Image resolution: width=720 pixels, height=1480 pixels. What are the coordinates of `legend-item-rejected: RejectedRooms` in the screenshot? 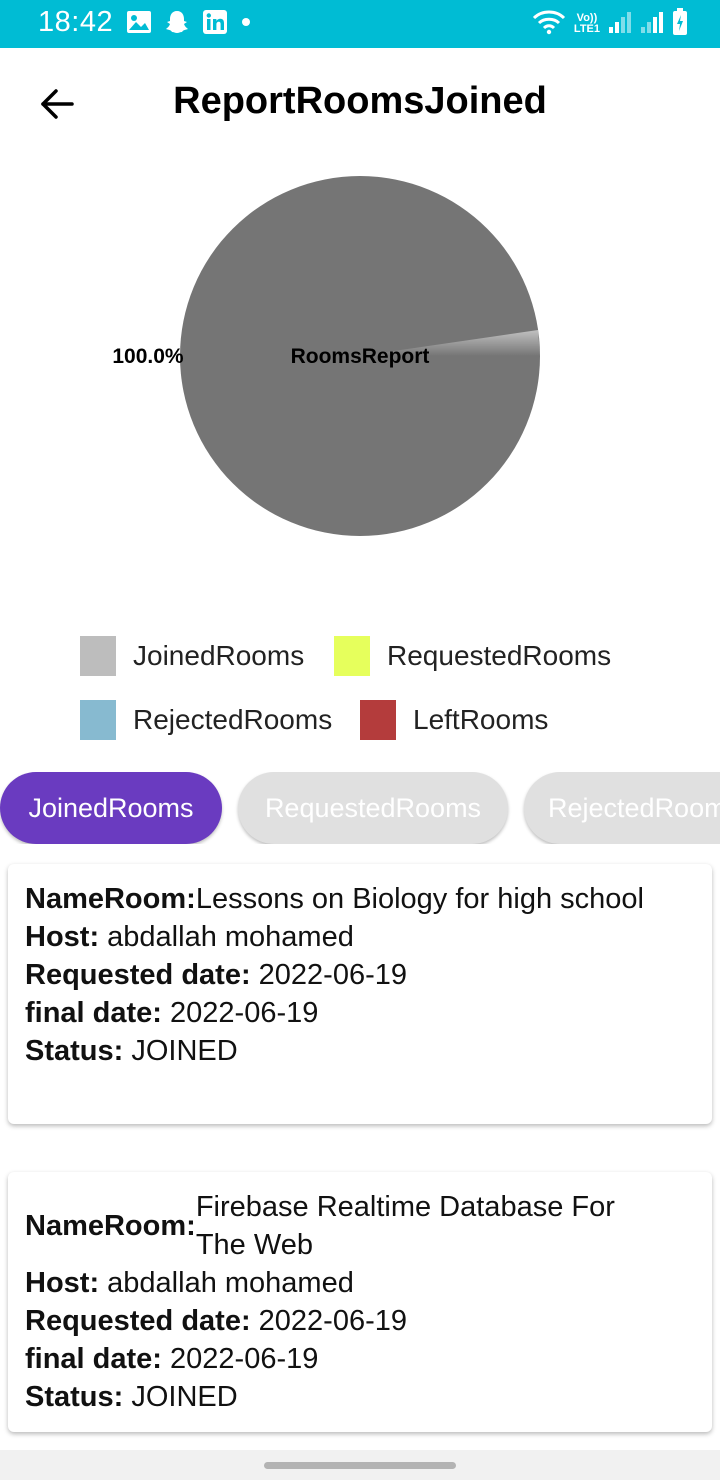 It's located at (206, 720).